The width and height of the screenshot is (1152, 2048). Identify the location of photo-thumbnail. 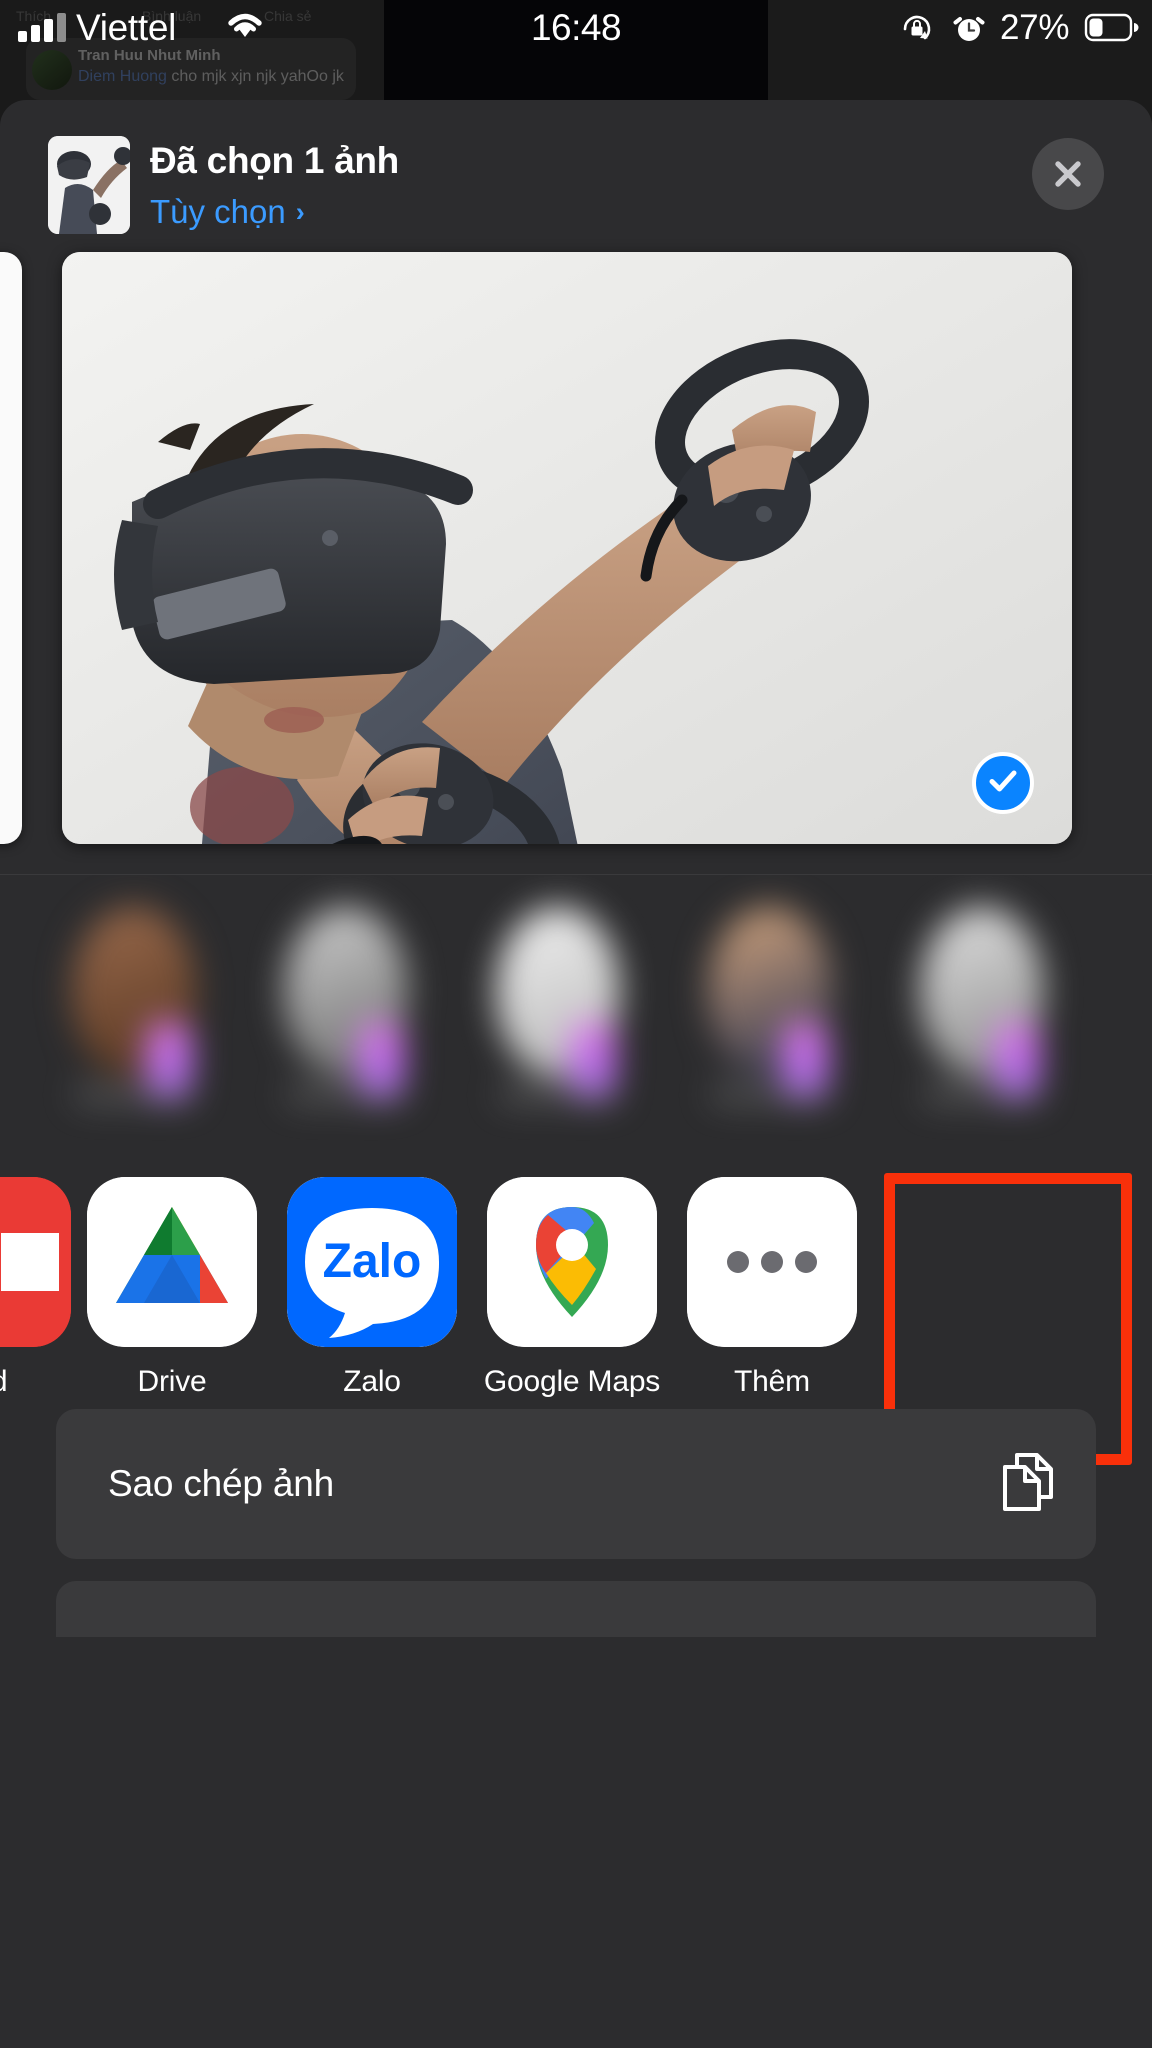
(89, 185).